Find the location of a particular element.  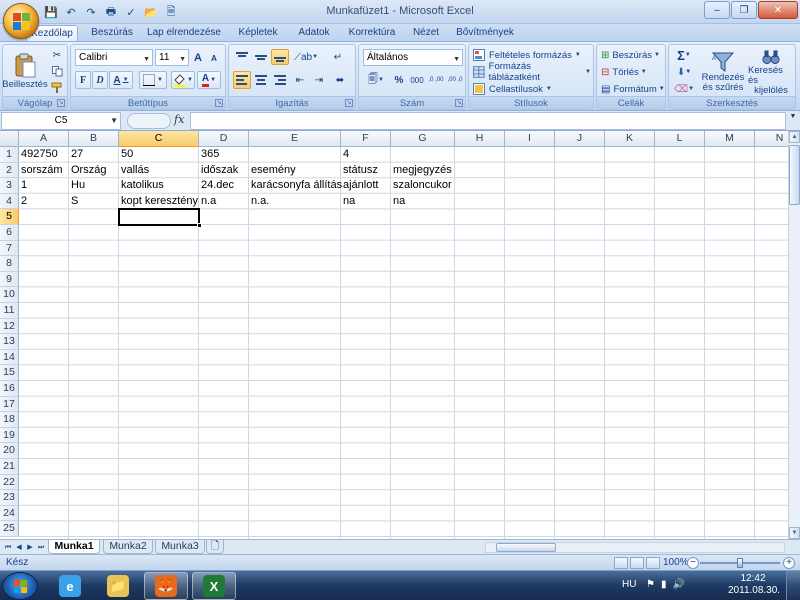

column-header-N: N is located at coordinates (771, 139).